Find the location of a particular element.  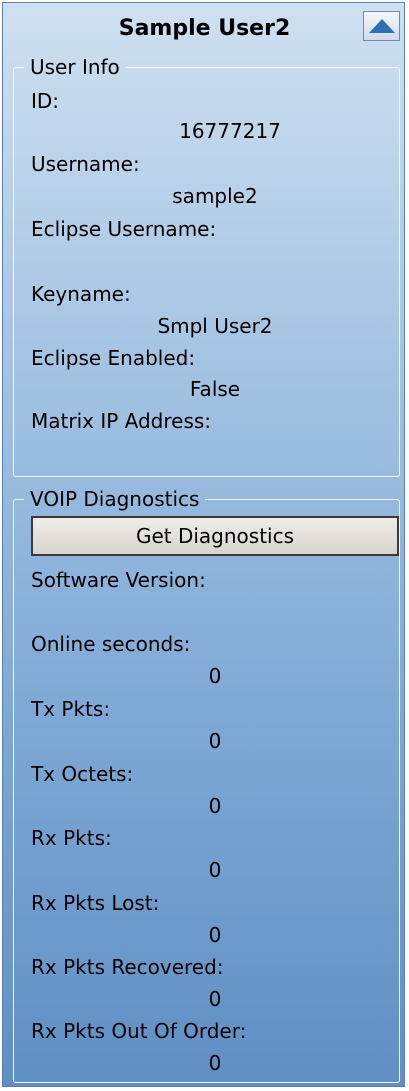

tx-octets-value: 0 is located at coordinates (215, 806).